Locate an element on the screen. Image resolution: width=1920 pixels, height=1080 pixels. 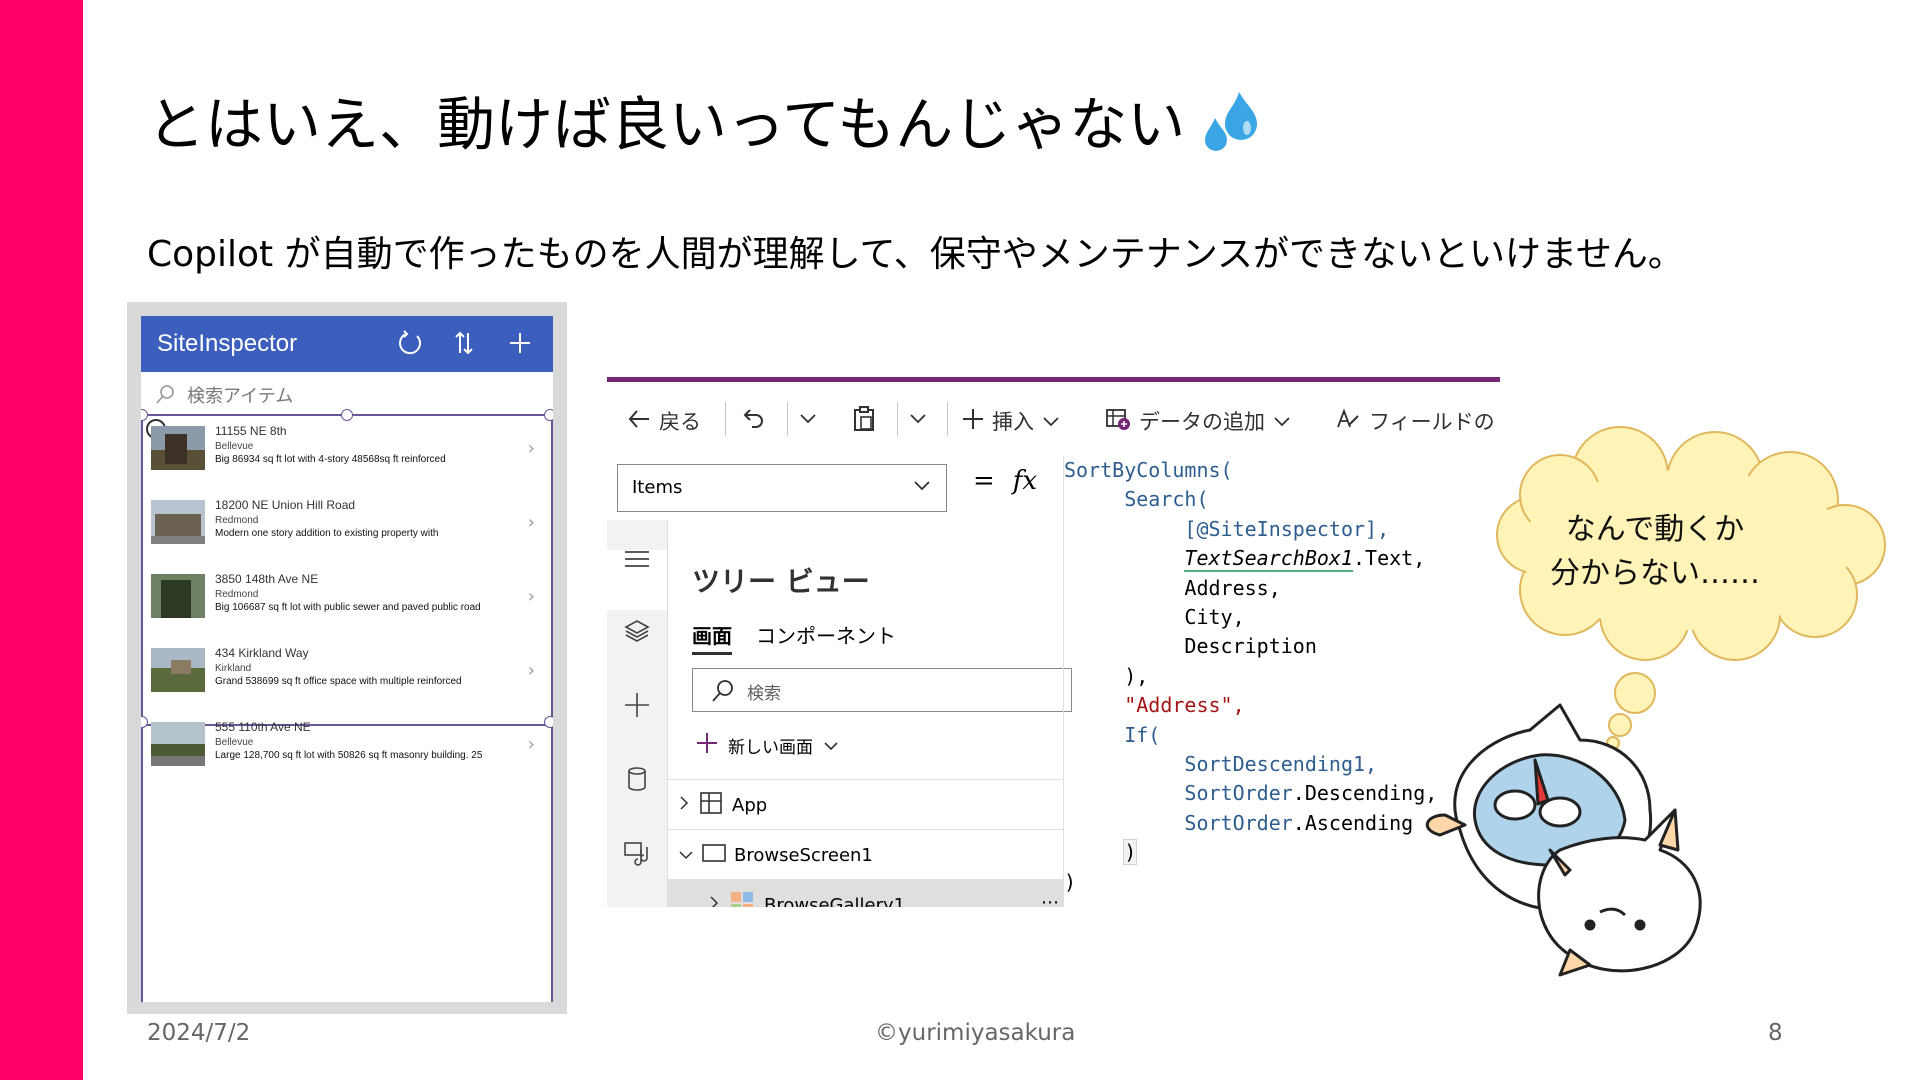
hamburger-icon is located at coordinates (637, 559).